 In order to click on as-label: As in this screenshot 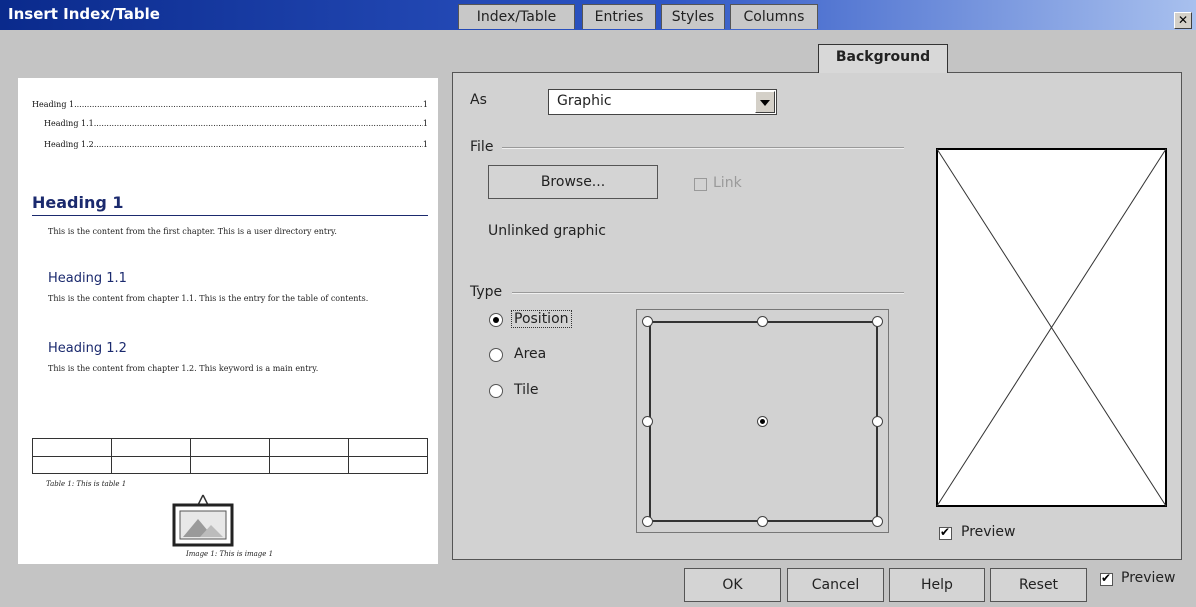, I will do `click(478, 100)`.